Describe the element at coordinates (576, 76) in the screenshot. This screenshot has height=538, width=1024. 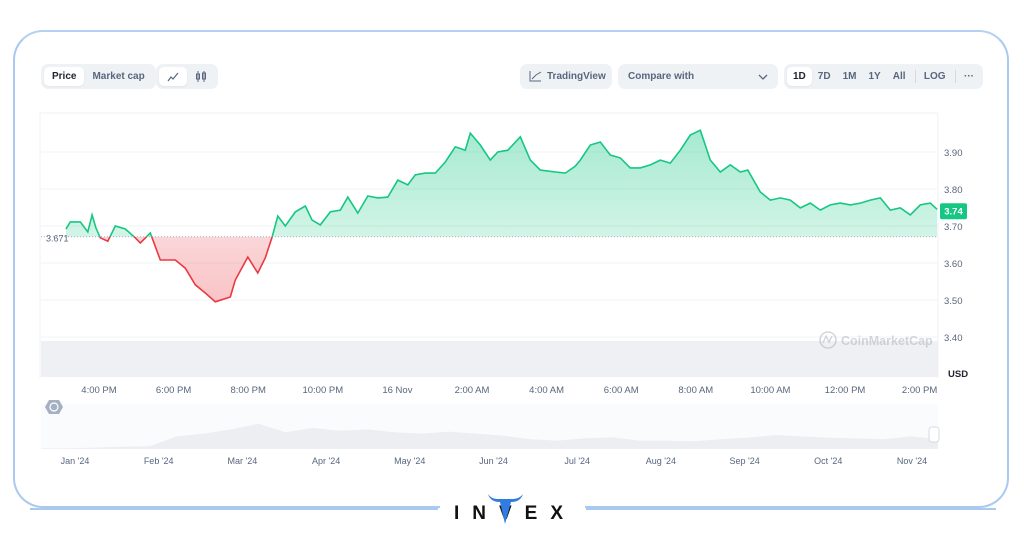
I see `tradingview-label: TradingView` at that location.